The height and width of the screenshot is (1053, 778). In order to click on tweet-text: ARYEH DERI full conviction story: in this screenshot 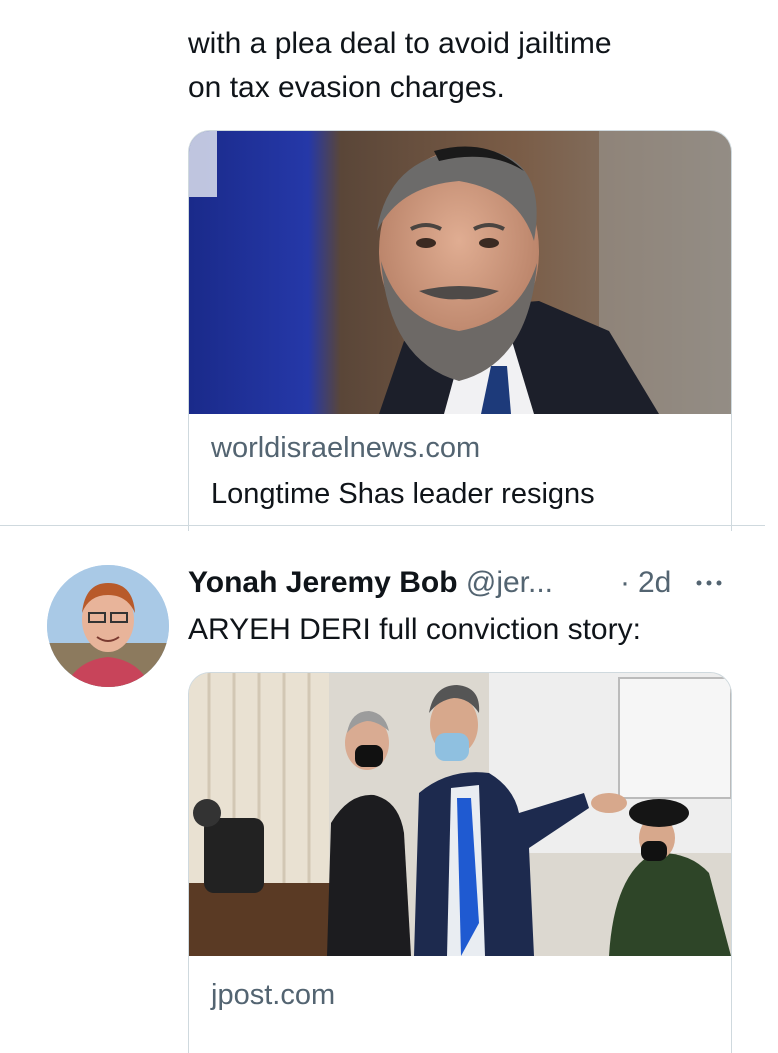, I will do `click(414, 629)`.